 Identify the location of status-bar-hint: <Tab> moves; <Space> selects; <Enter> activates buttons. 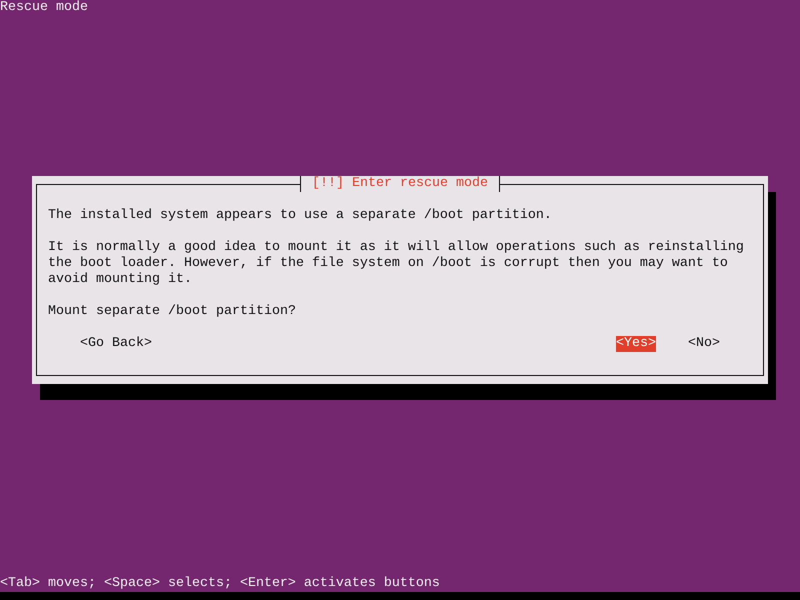
(220, 584).